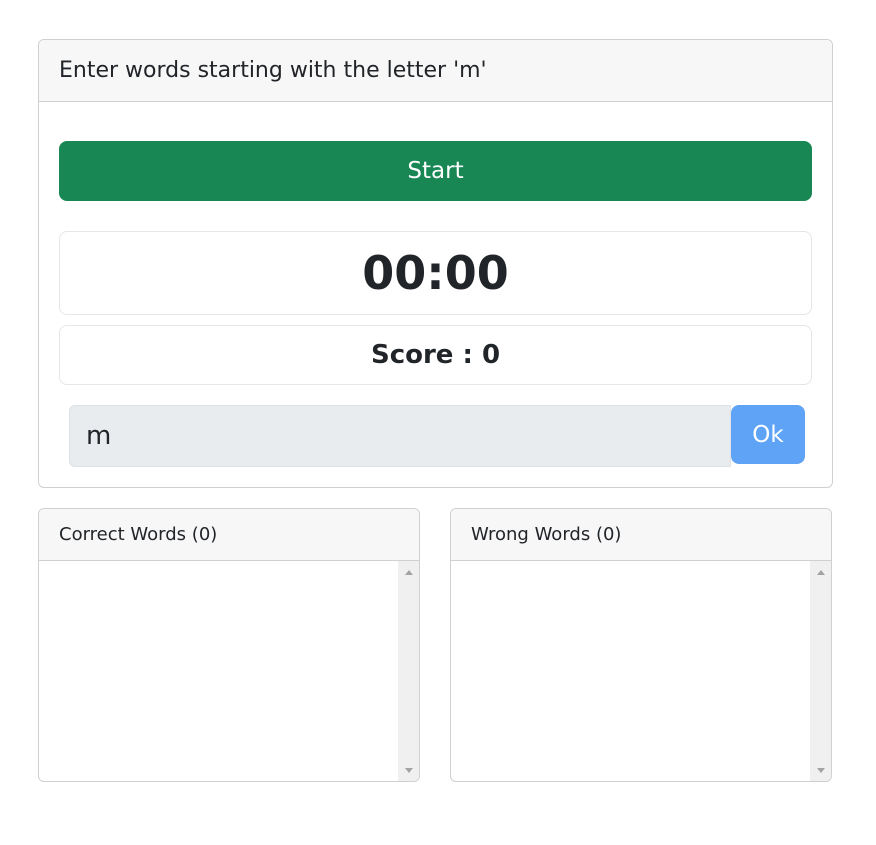 The image size is (876, 845). Describe the element at coordinates (218, 671) in the screenshot. I see `correct-words-content` at that location.